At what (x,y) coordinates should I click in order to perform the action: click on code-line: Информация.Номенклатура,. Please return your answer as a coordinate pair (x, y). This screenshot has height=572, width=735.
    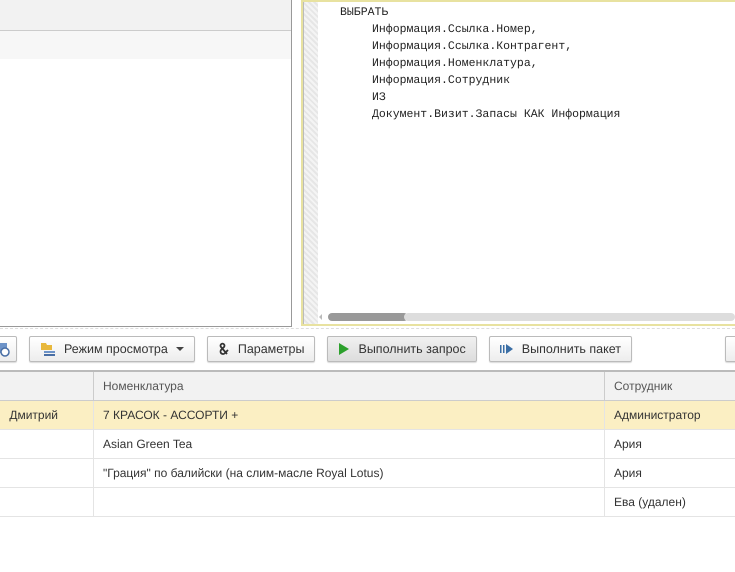
    Looking at the image, I should click on (455, 63).